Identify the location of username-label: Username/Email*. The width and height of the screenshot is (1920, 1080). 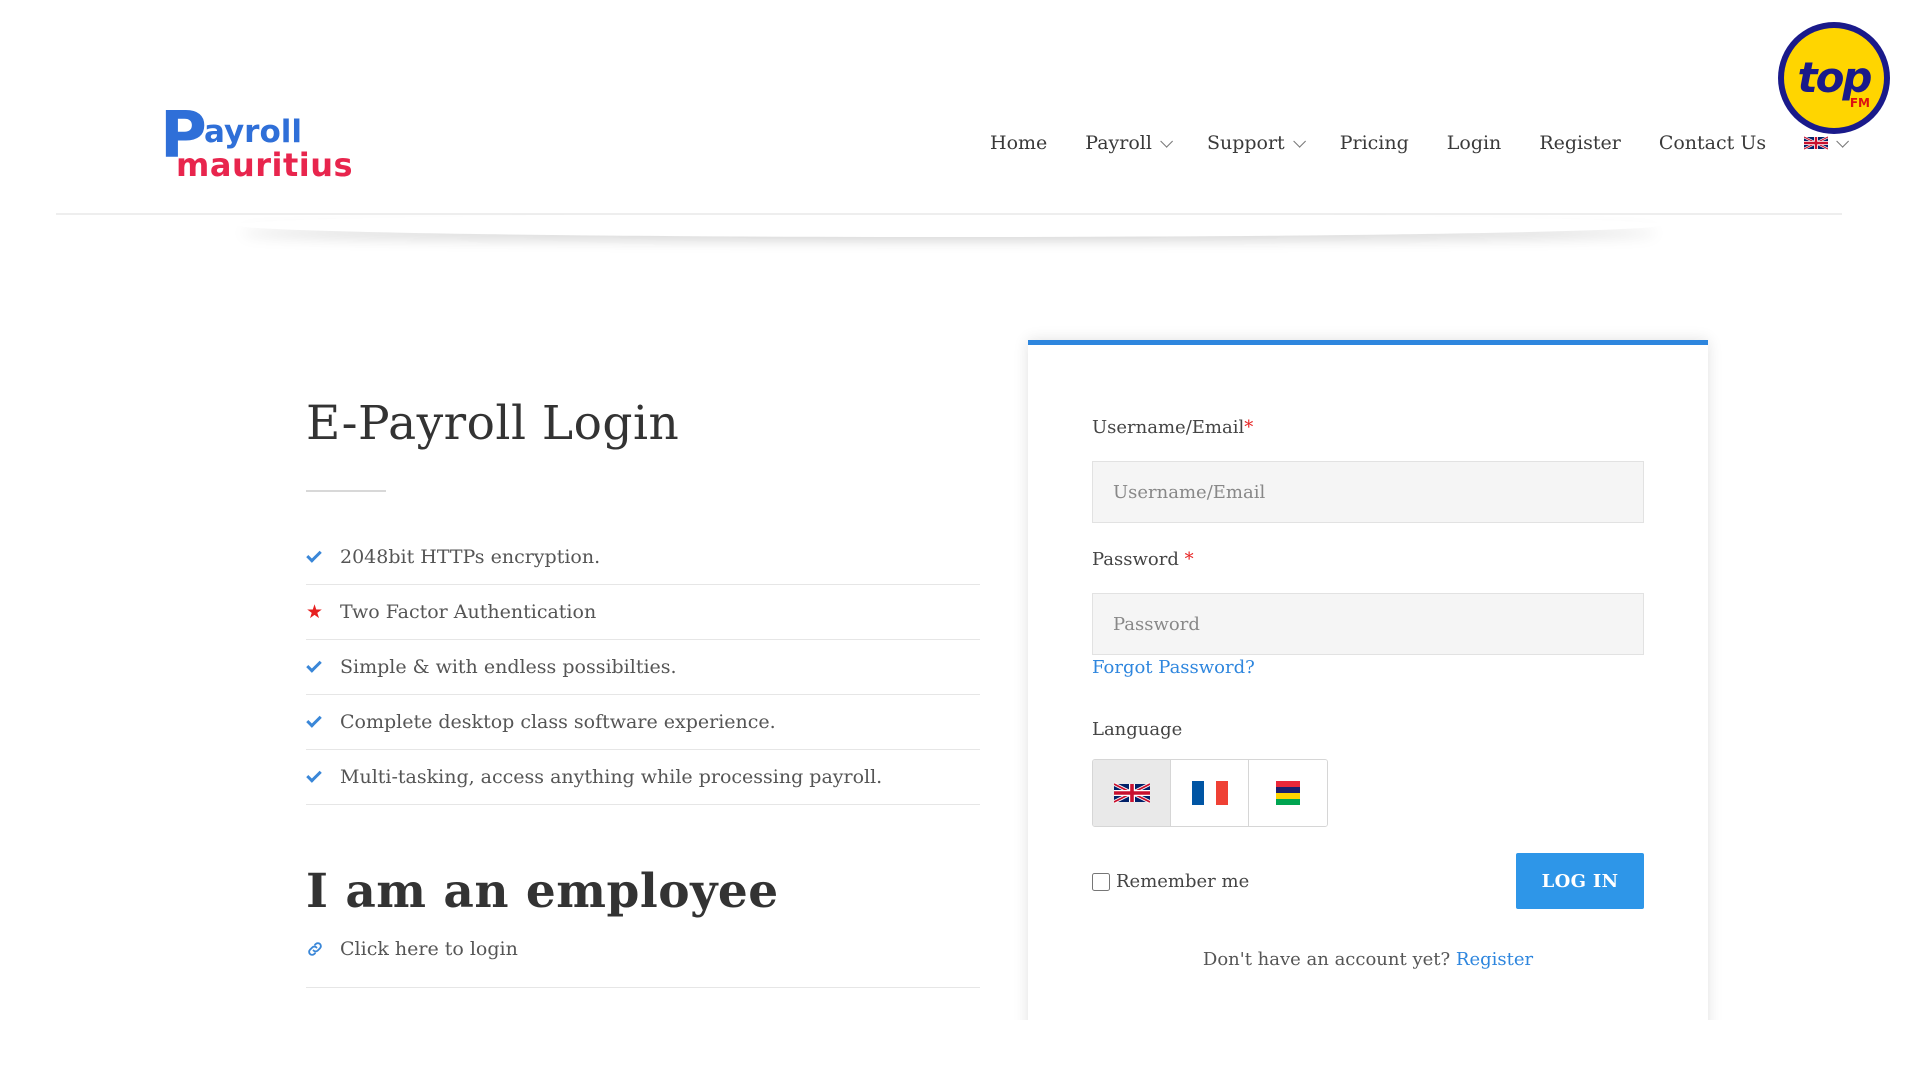
(1172, 427).